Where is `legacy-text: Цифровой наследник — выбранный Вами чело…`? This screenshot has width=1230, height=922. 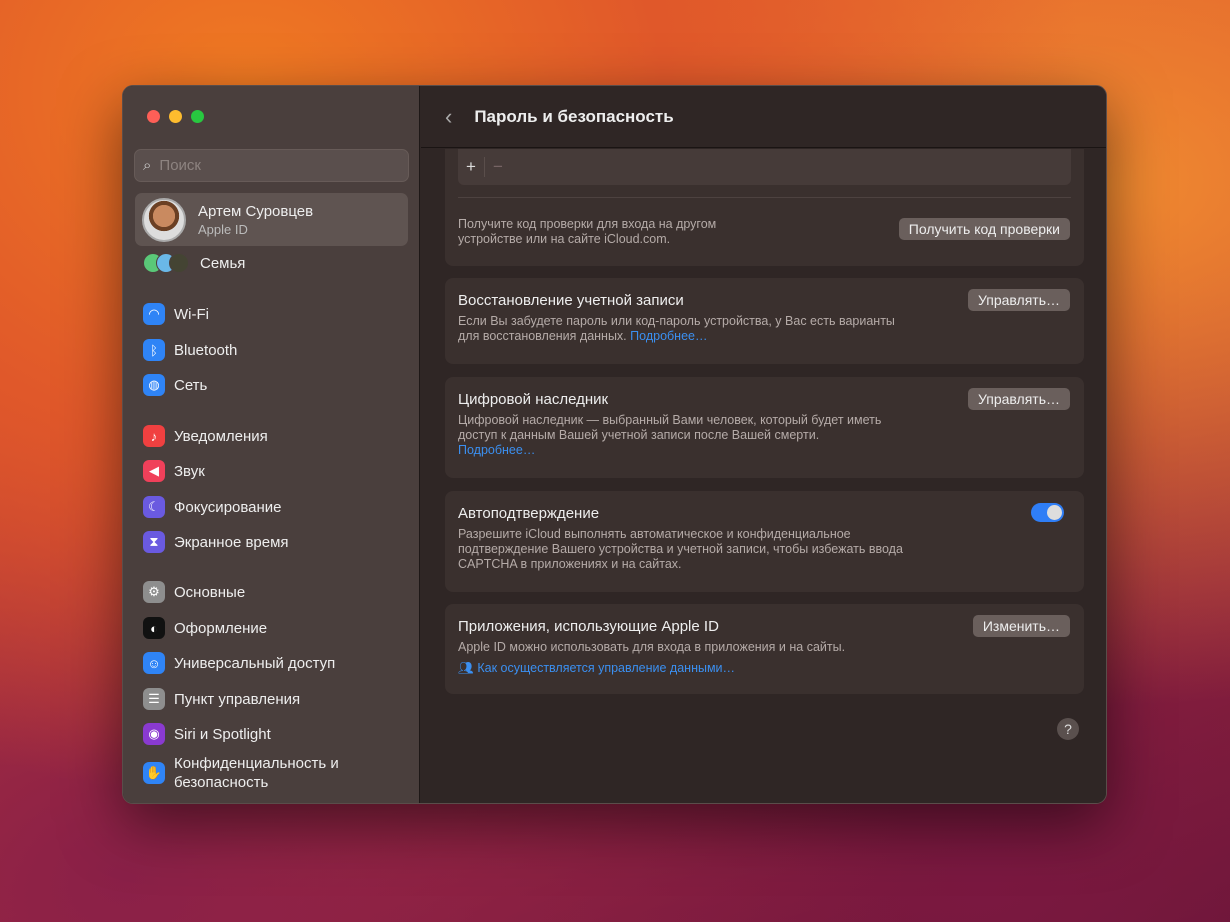
legacy-text: Цифровой наследник — выбранный Вами чело… is located at coordinates (670, 427).